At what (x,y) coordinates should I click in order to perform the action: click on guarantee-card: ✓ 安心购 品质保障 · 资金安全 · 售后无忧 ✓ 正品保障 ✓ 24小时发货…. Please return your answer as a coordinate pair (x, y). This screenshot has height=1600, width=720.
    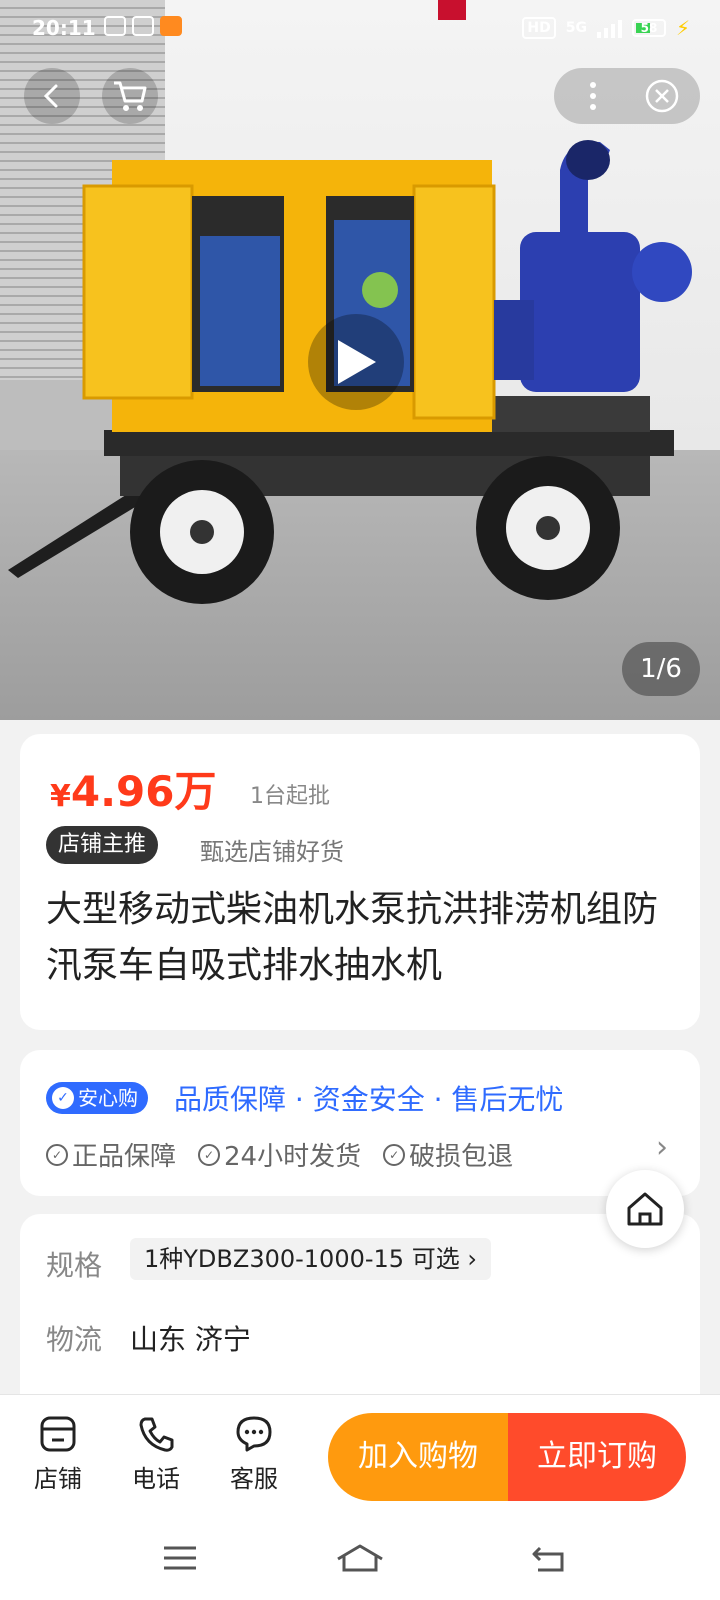
    Looking at the image, I should click on (360, 1123).